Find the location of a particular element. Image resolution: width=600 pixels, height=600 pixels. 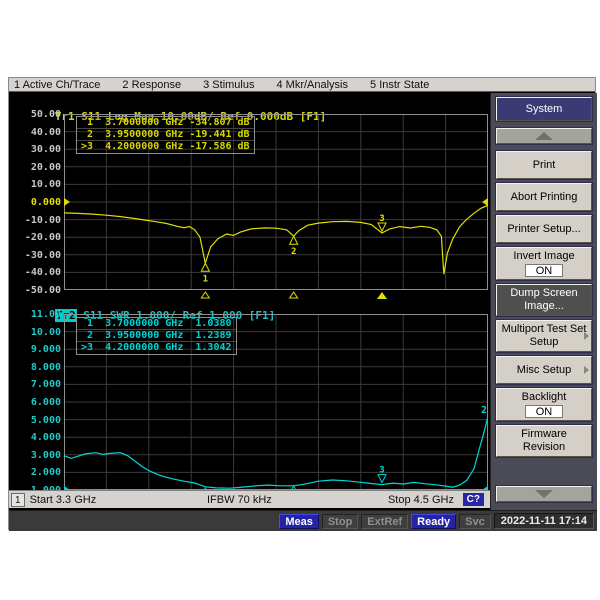

marker-2-stimulus-indicator is located at coordinates (293, 295).